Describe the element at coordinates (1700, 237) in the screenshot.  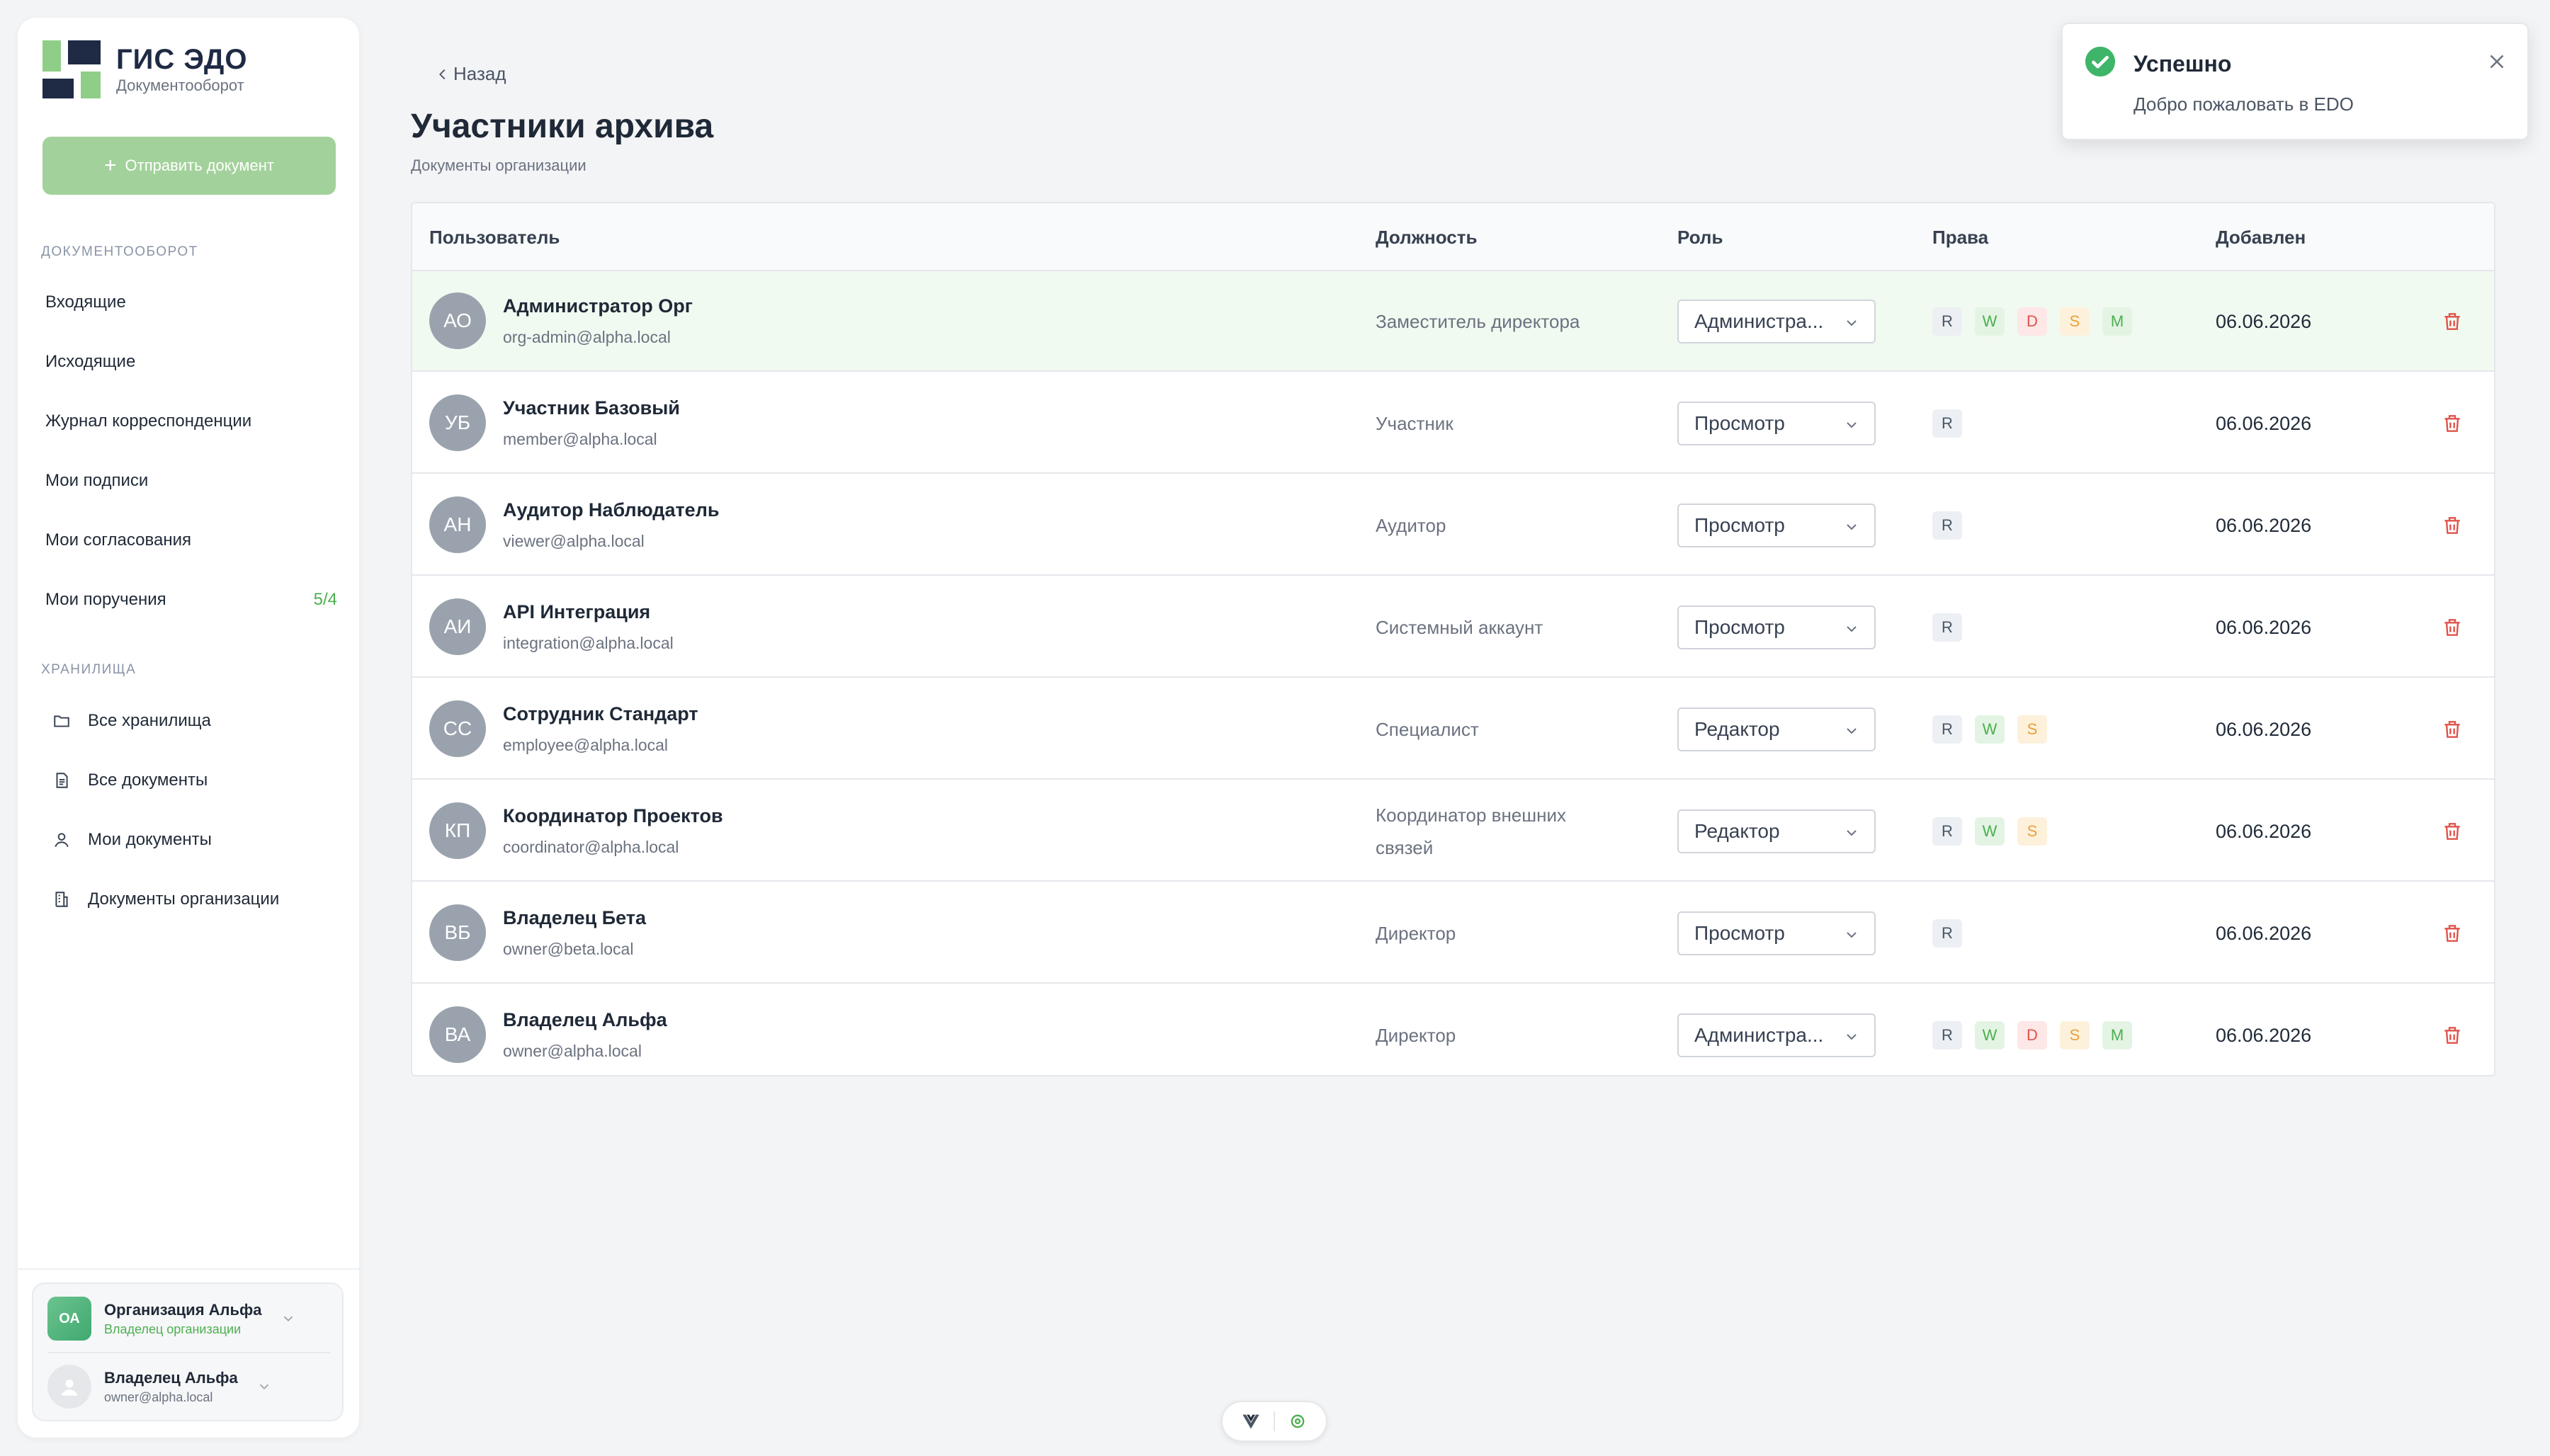
I see `column-header-role: Роль` at that location.